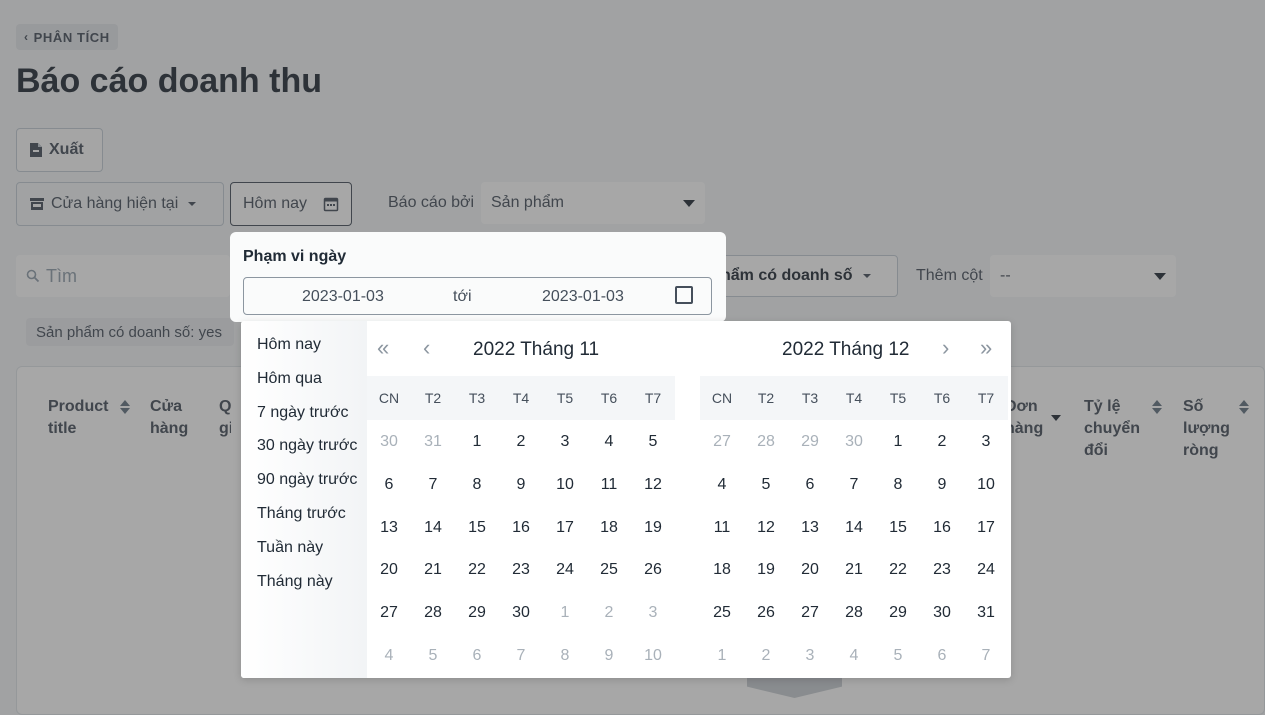 The height and width of the screenshot is (715, 1265). Describe the element at coordinates (304, 589) in the screenshot. I see `preset-this-month: Tháng này` at that location.